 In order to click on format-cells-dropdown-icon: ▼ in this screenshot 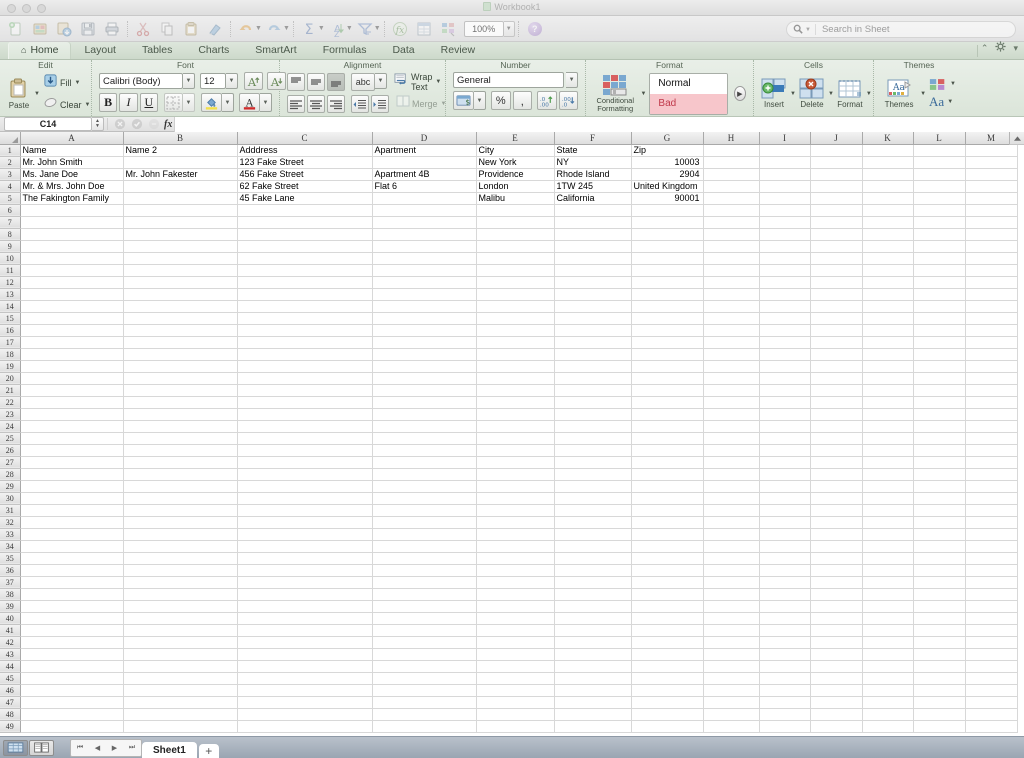, I will do `click(869, 94)`.